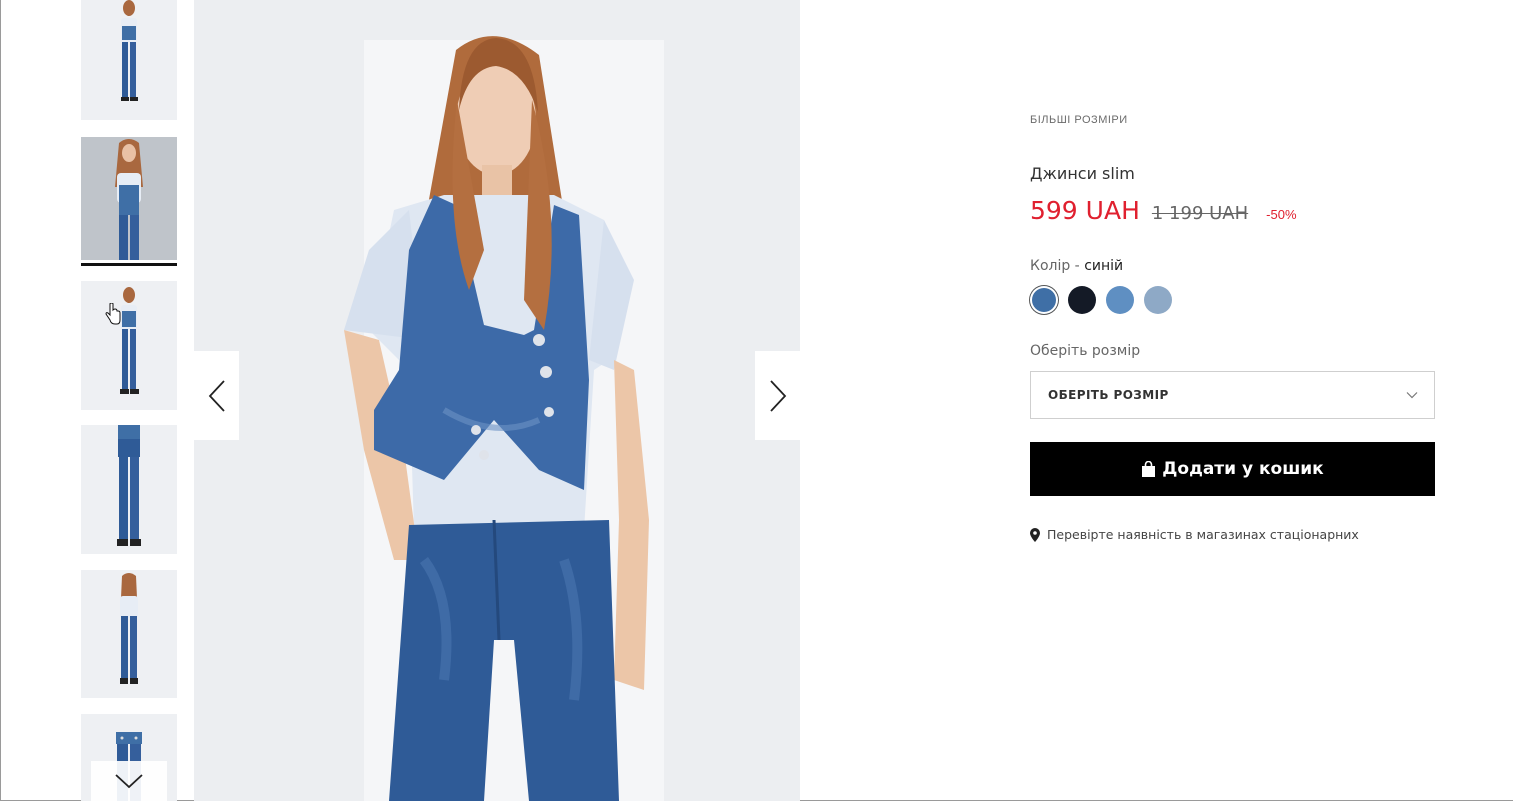  Describe the element at coordinates (1104, 266) in the screenshot. I see `color-value: синій` at that location.